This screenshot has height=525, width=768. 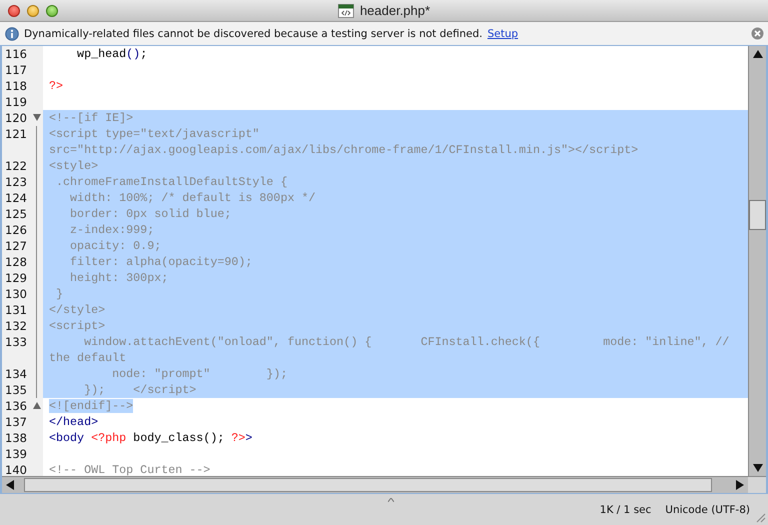 I want to click on code-line: wp_head();, so click(x=112, y=54).